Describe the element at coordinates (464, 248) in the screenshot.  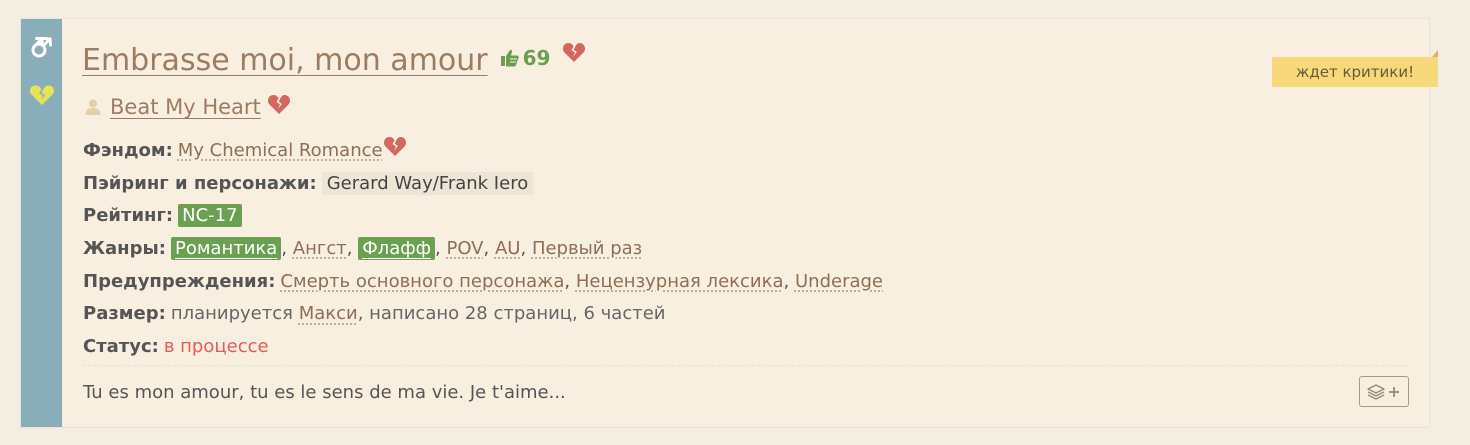
I see `genre-link: POV` at that location.